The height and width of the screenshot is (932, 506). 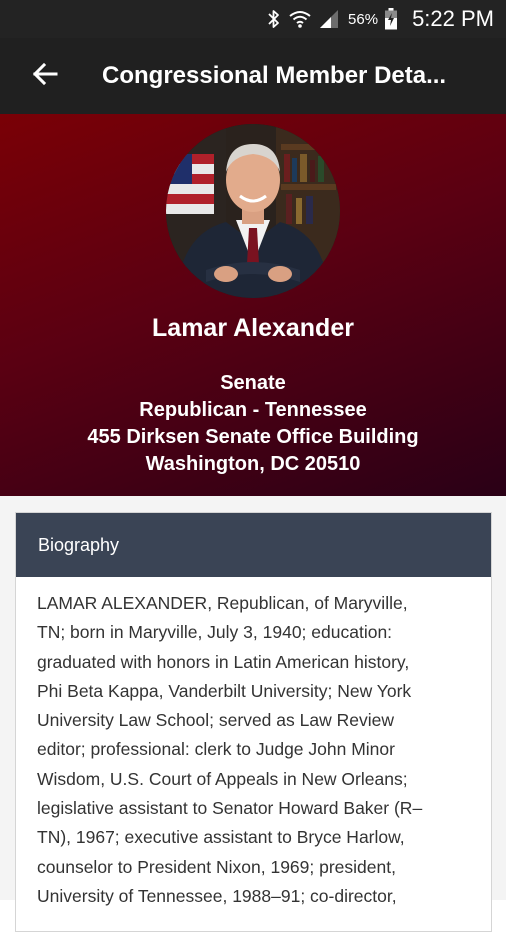 I want to click on arrow-left-icon, so click(x=45, y=76).